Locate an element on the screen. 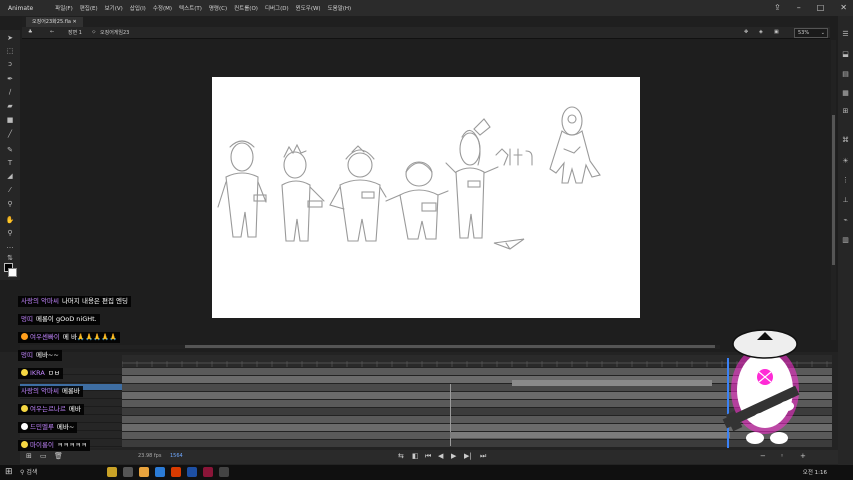  onion-skin-icon: ◧ is located at coordinates (415, 456).